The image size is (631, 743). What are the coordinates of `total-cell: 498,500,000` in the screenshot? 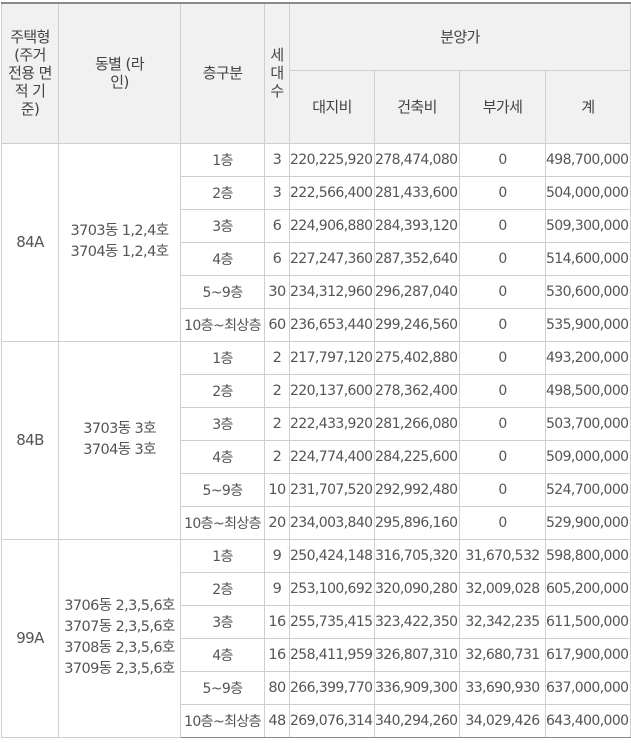 It's located at (587, 390).